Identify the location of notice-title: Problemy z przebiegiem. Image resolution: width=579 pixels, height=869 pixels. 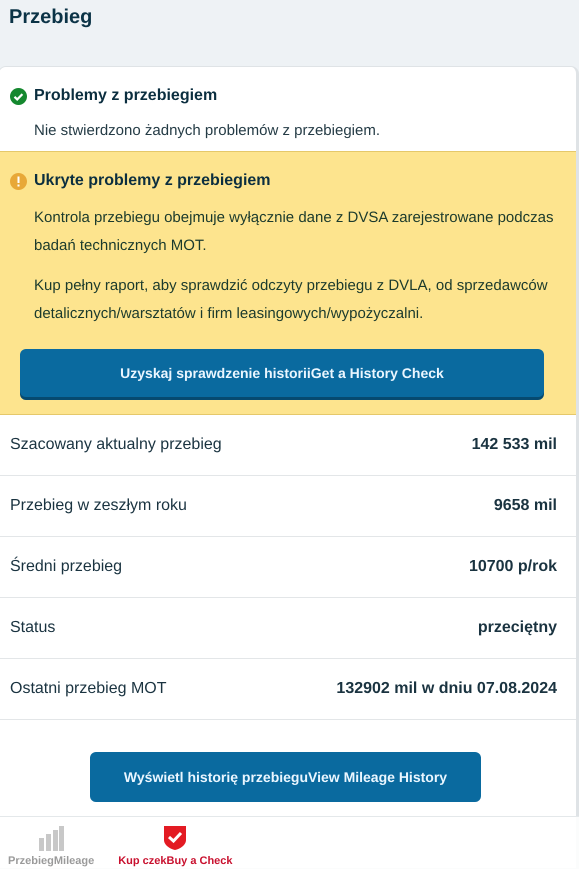
(126, 96).